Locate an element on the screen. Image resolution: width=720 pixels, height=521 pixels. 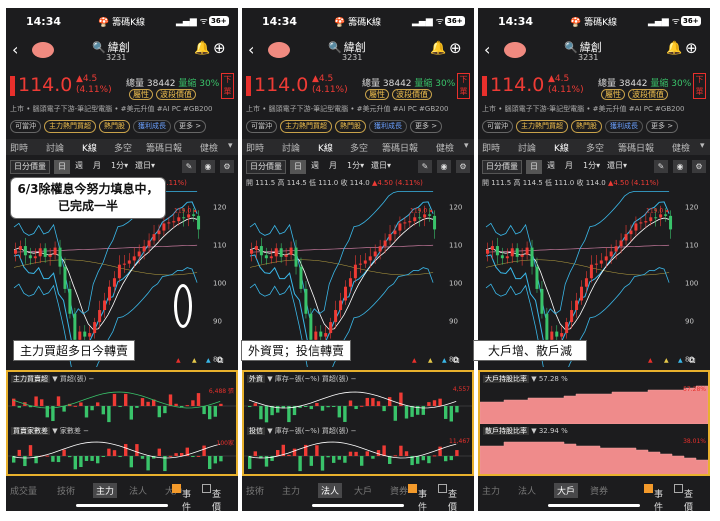
mascot-icon is located at coordinates (43, 50).